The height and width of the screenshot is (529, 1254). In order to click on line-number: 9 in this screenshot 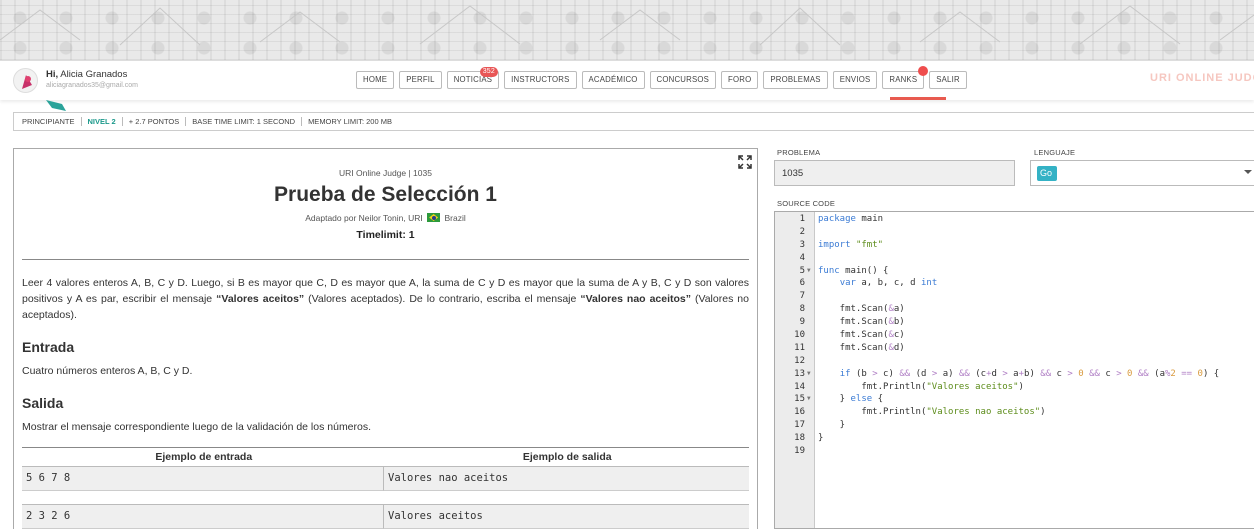, I will do `click(802, 322)`.